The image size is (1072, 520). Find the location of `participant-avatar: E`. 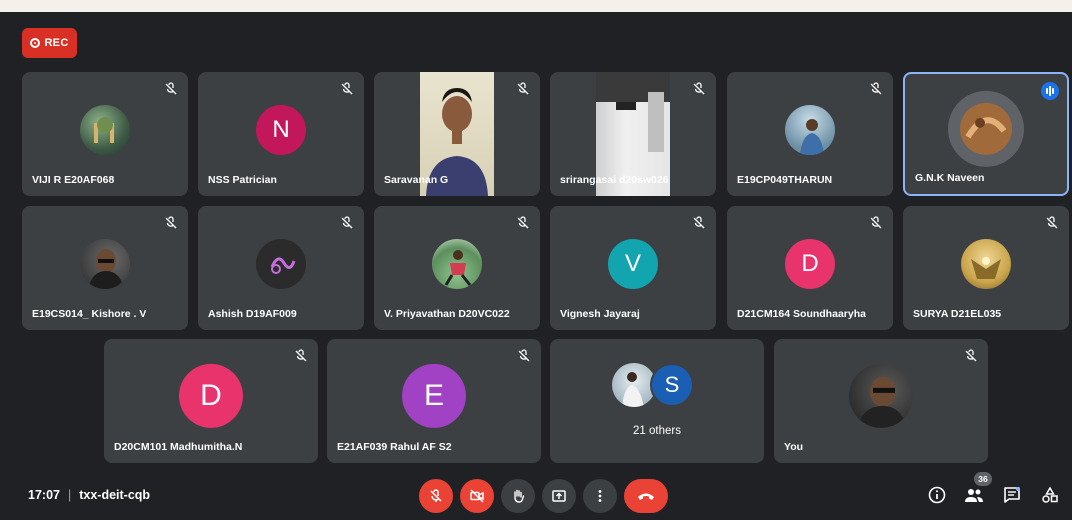

participant-avatar: E is located at coordinates (434, 395).